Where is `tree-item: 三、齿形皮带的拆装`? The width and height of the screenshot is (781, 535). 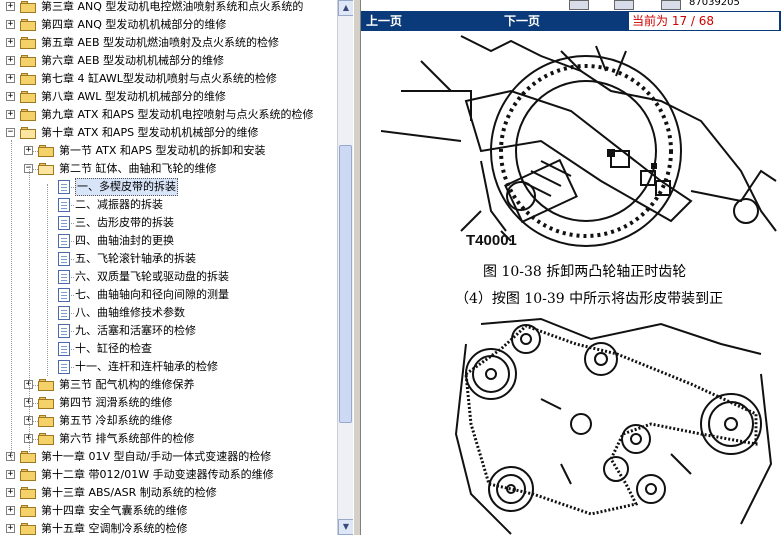 tree-item: 三、齿形皮带的拆装 is located at coordinates (168, 223).